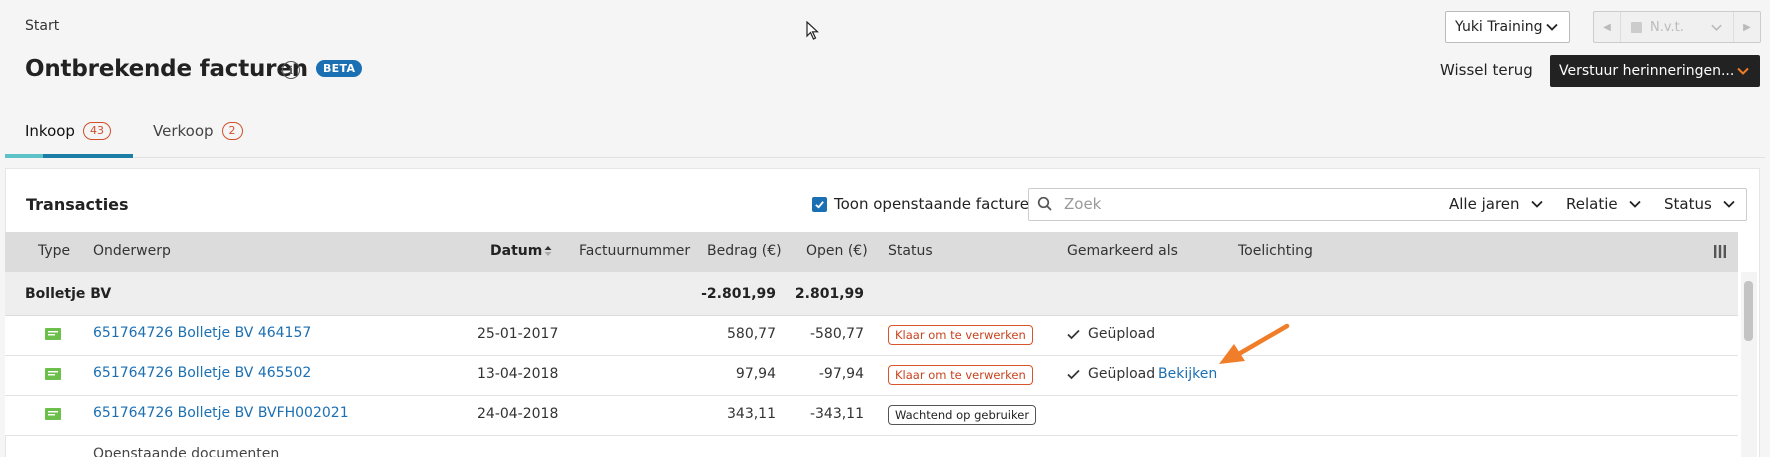  Describe the element at coordinates (1688, 204) in the screenshot. I see `filter-status-label: Status` at that location.